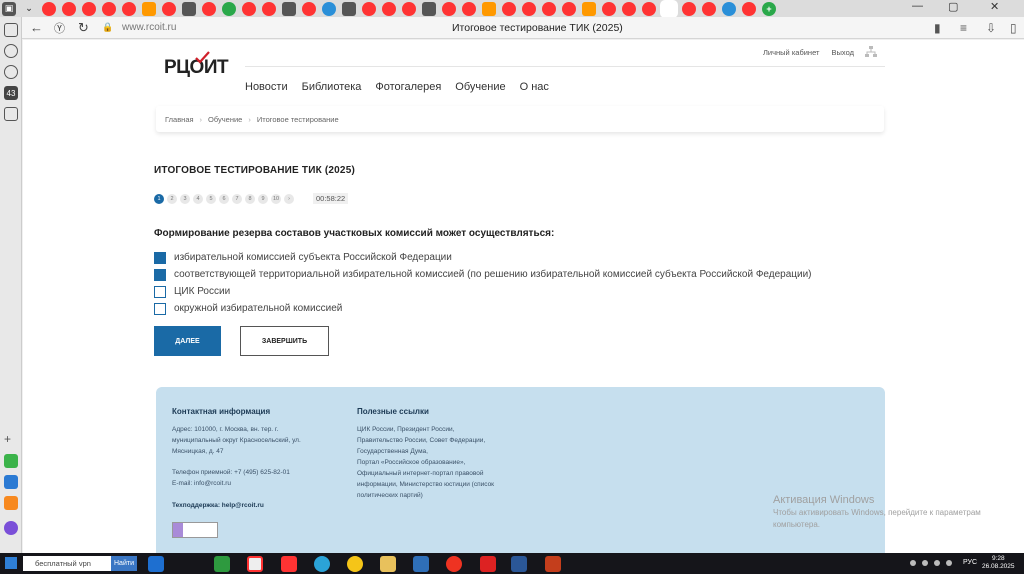  I want to click on tabs-dropdown-icon: ⌄, so click(29, 9).